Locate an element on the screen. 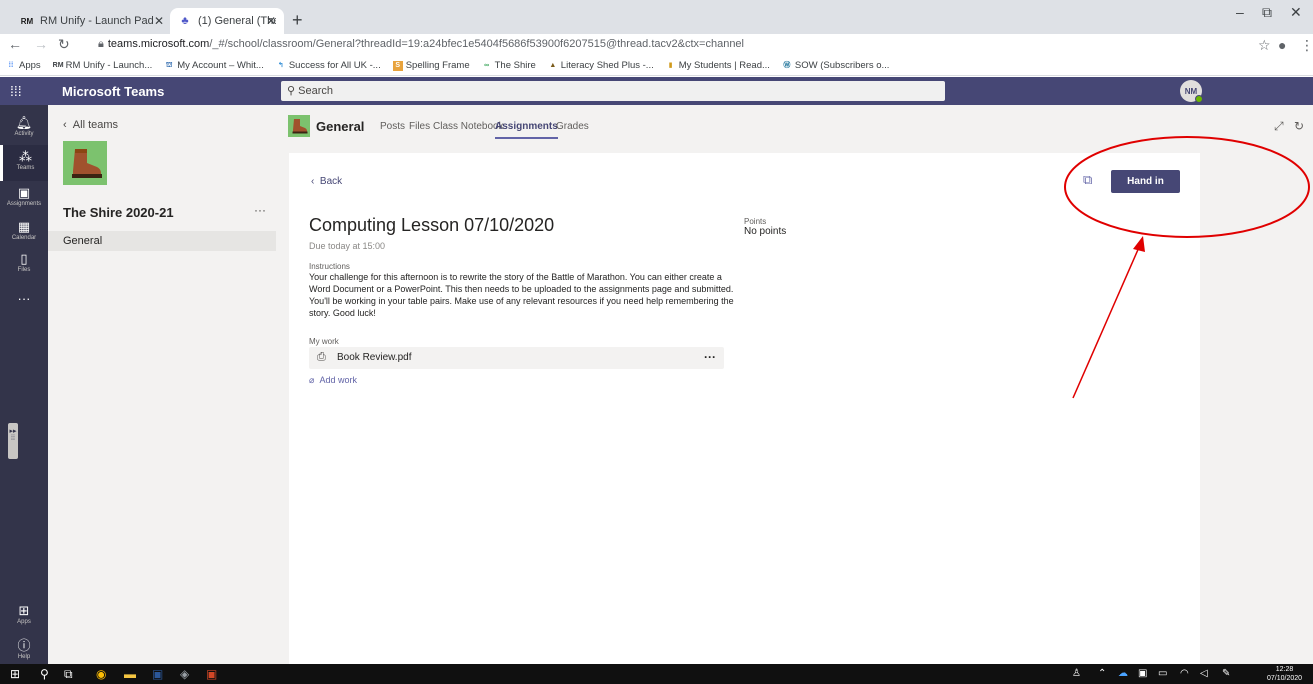 Image resolution: width=1313 pixels, height=684 pixels. rail-calendar: ▦ Calendar is located at coordinates (24, 233).